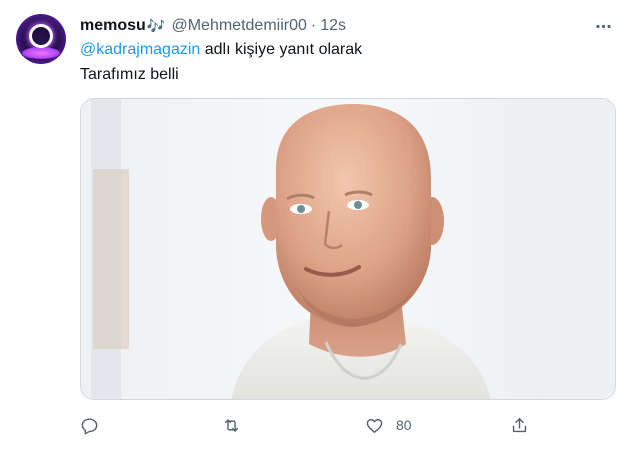 The width and height of the screenshot is (635, 449). I want to click on user-handle: @Mehmetdemiir00, so click(238, 26).